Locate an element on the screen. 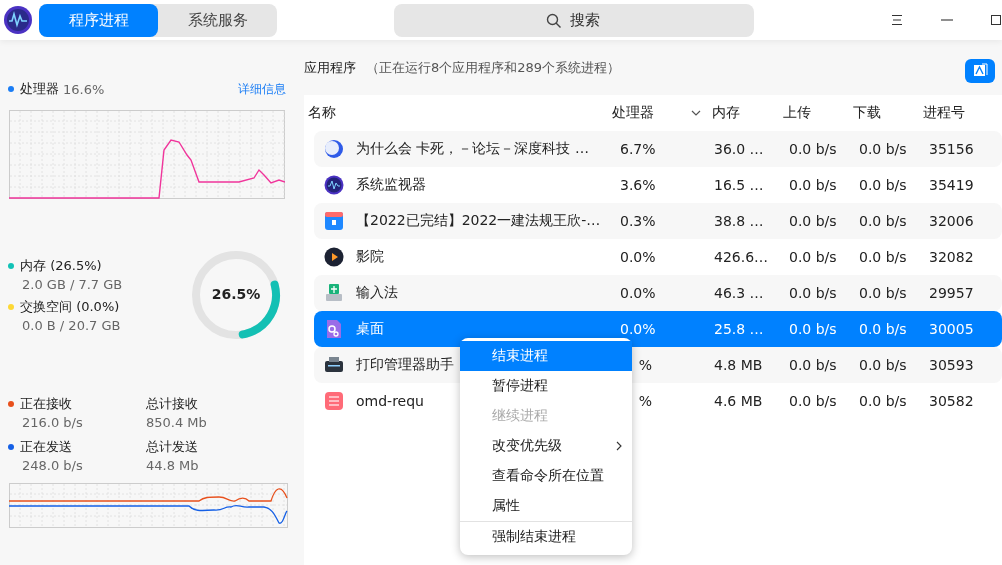 This screenshot has height=565, width=1002. process-name: 影院 is located at coordinates (370, 257).